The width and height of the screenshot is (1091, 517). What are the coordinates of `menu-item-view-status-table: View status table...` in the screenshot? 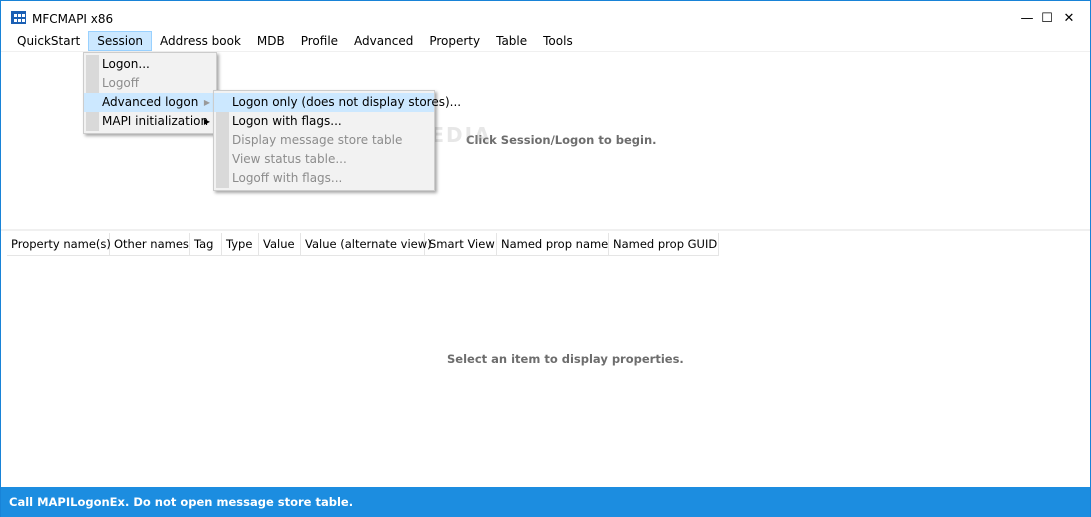 It's located at (324, 159).